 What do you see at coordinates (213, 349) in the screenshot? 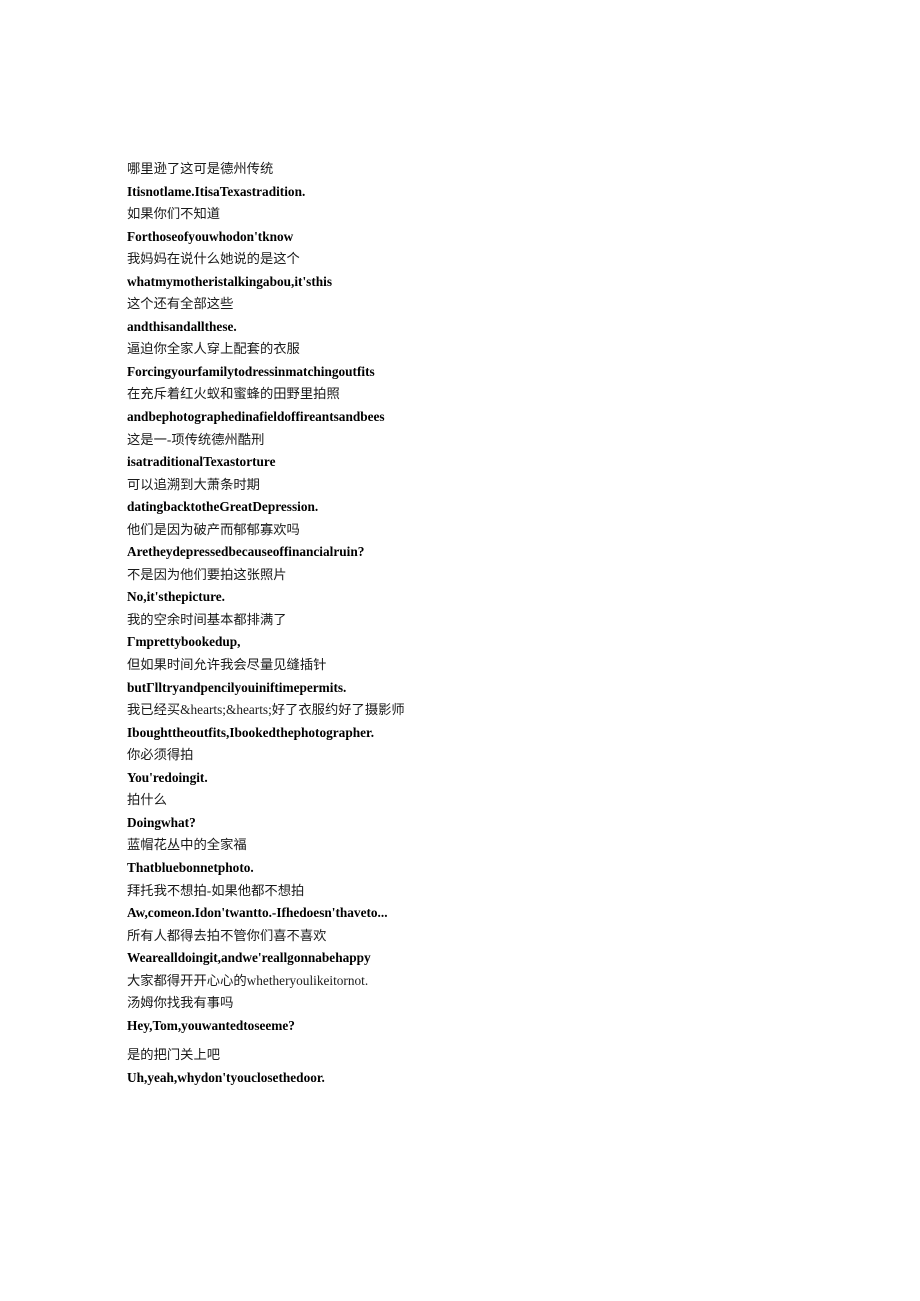
I see `subtitle-line-source: 逼迫你全家人穿上配套的衣服` at bounding box center [213, 349].